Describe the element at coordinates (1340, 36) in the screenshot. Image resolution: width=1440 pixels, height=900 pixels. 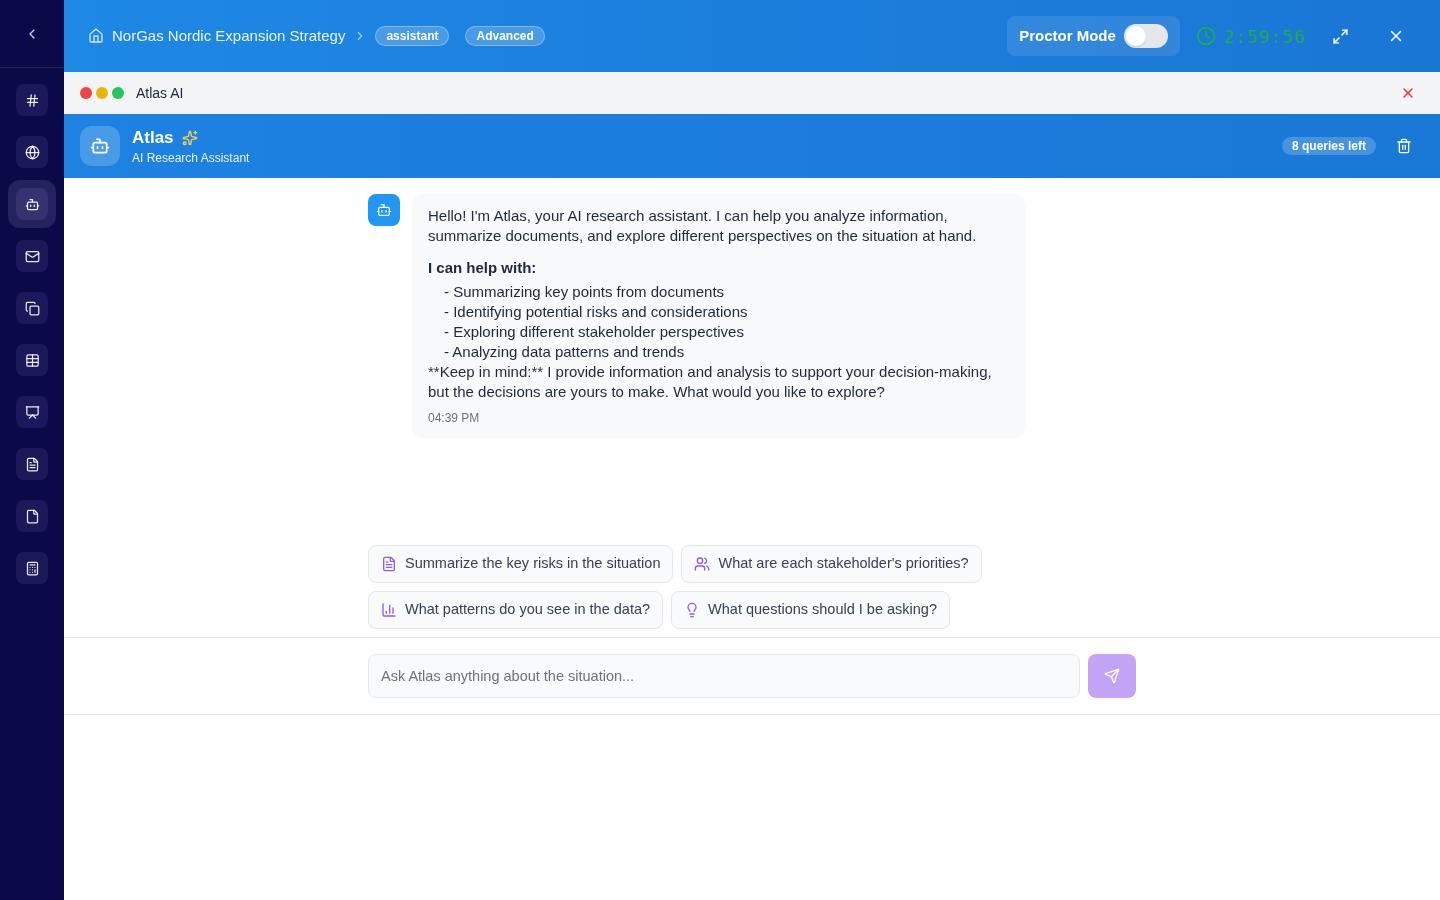
I see `expand-icon` at that location.